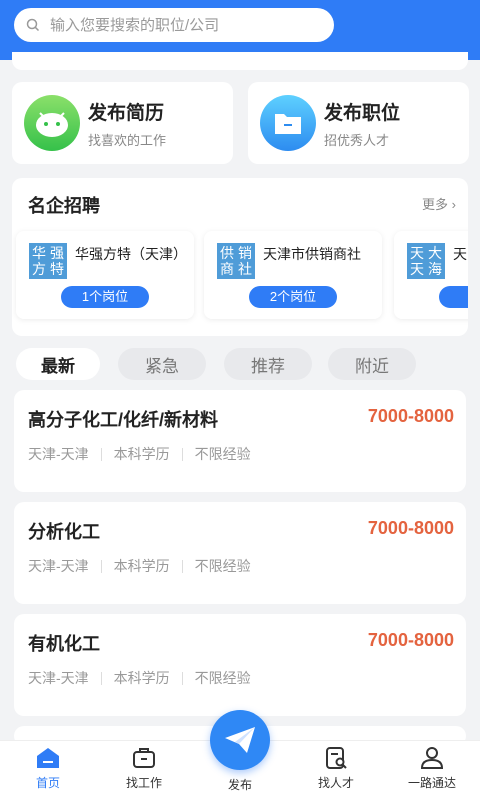 This screenshot has width=480, height=800. I want to click on paper-plane-icon, so click(240, 740).